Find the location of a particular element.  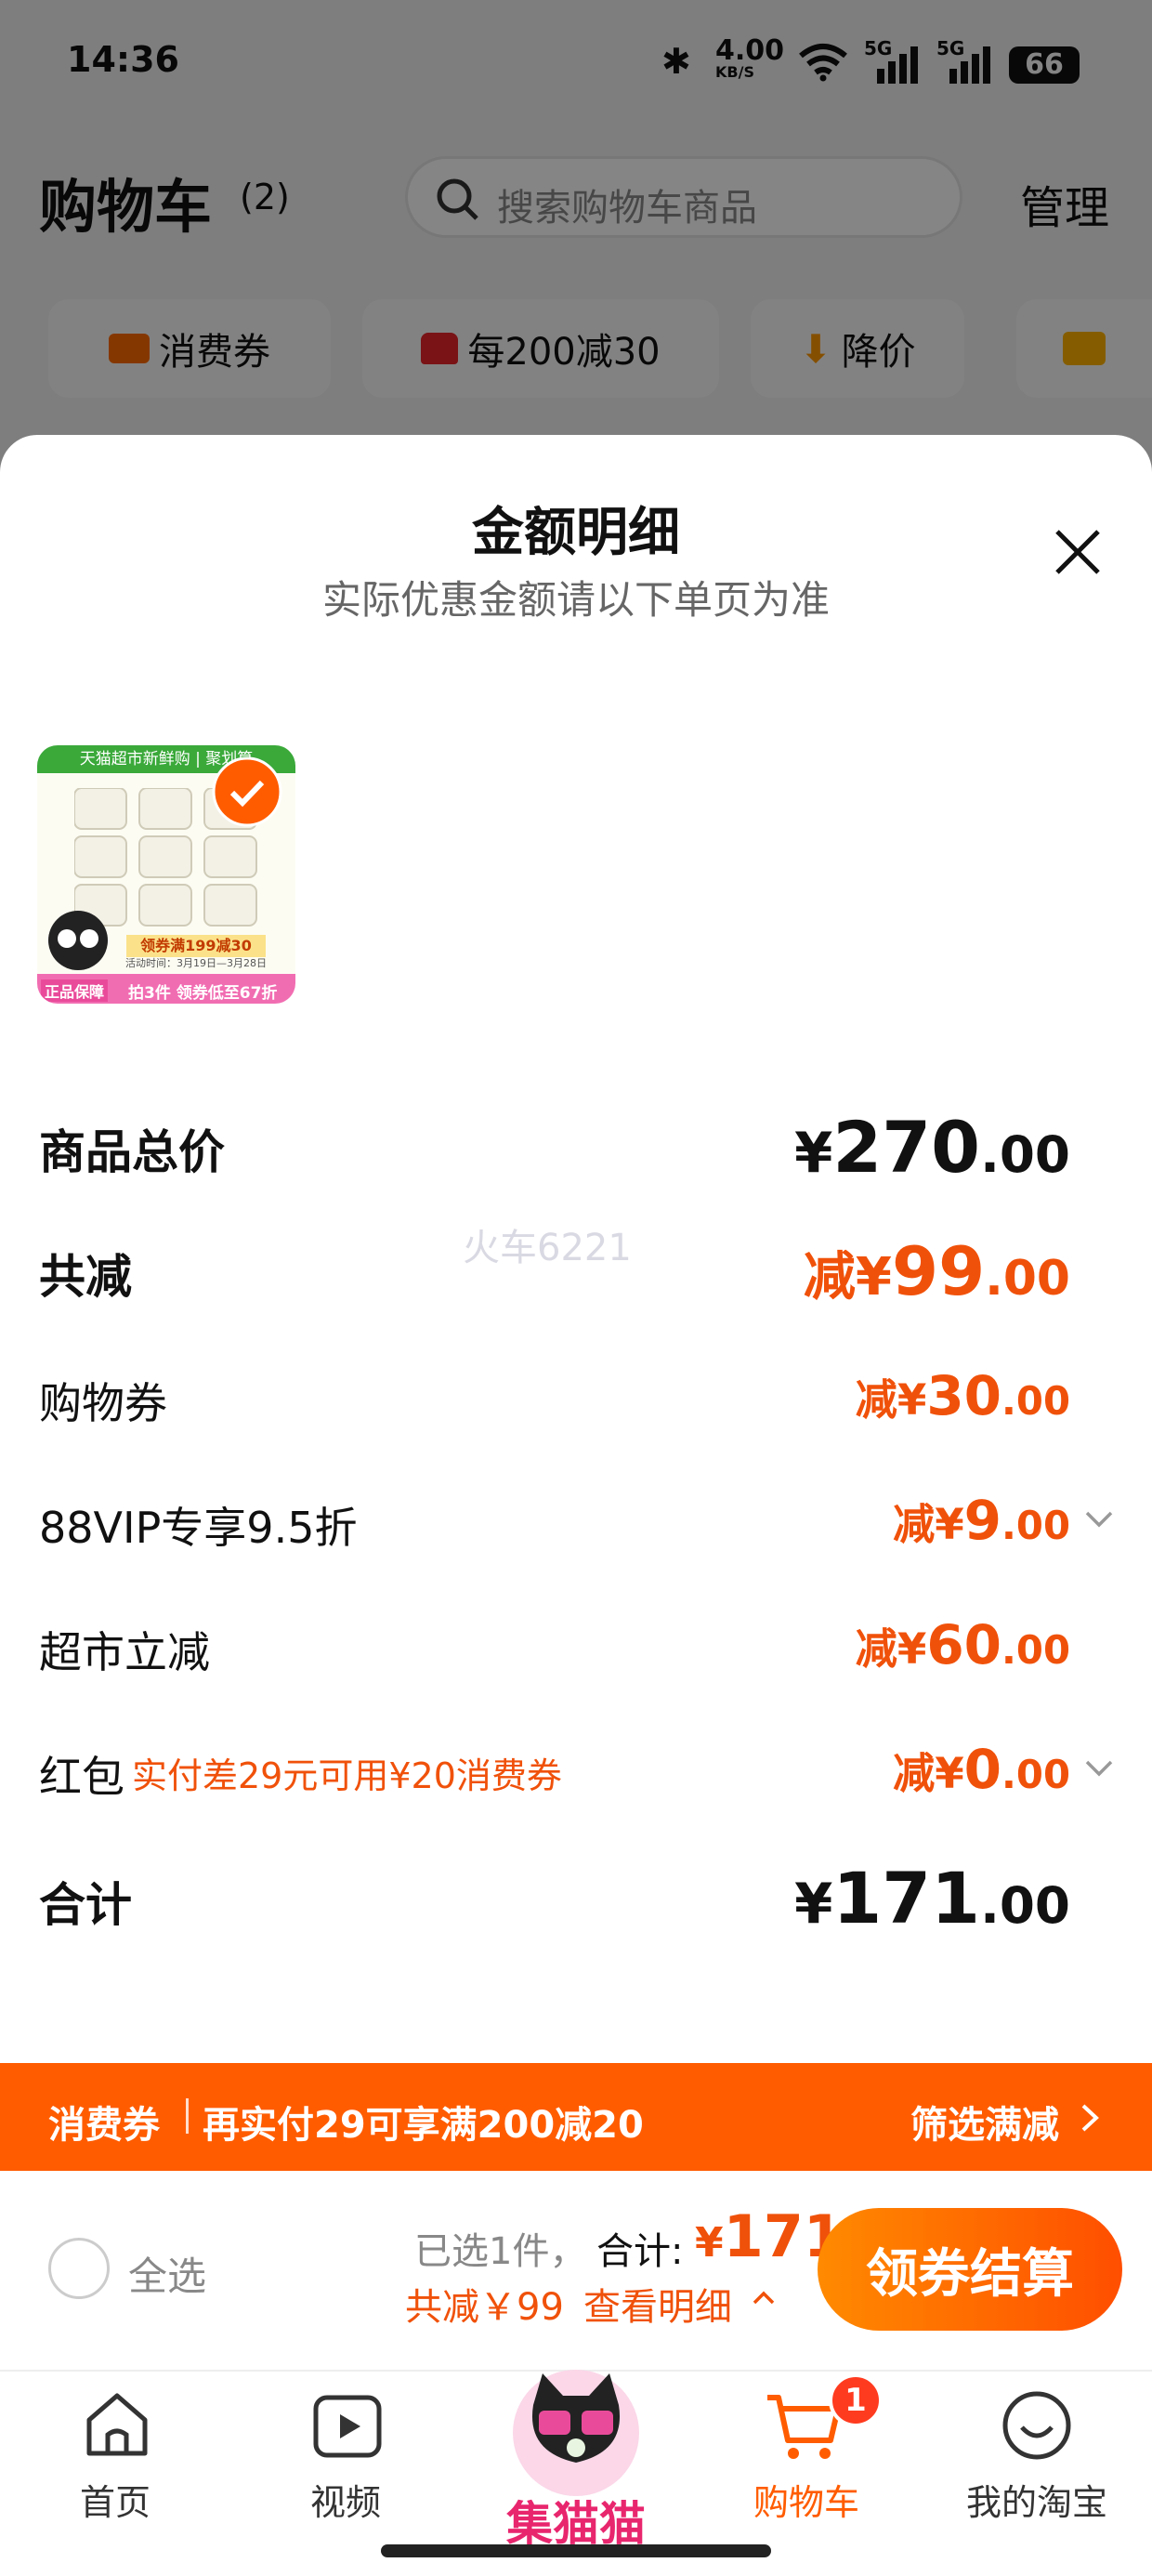

amount-total-price: ¥270.00 is located at coordinates (932, 1147).